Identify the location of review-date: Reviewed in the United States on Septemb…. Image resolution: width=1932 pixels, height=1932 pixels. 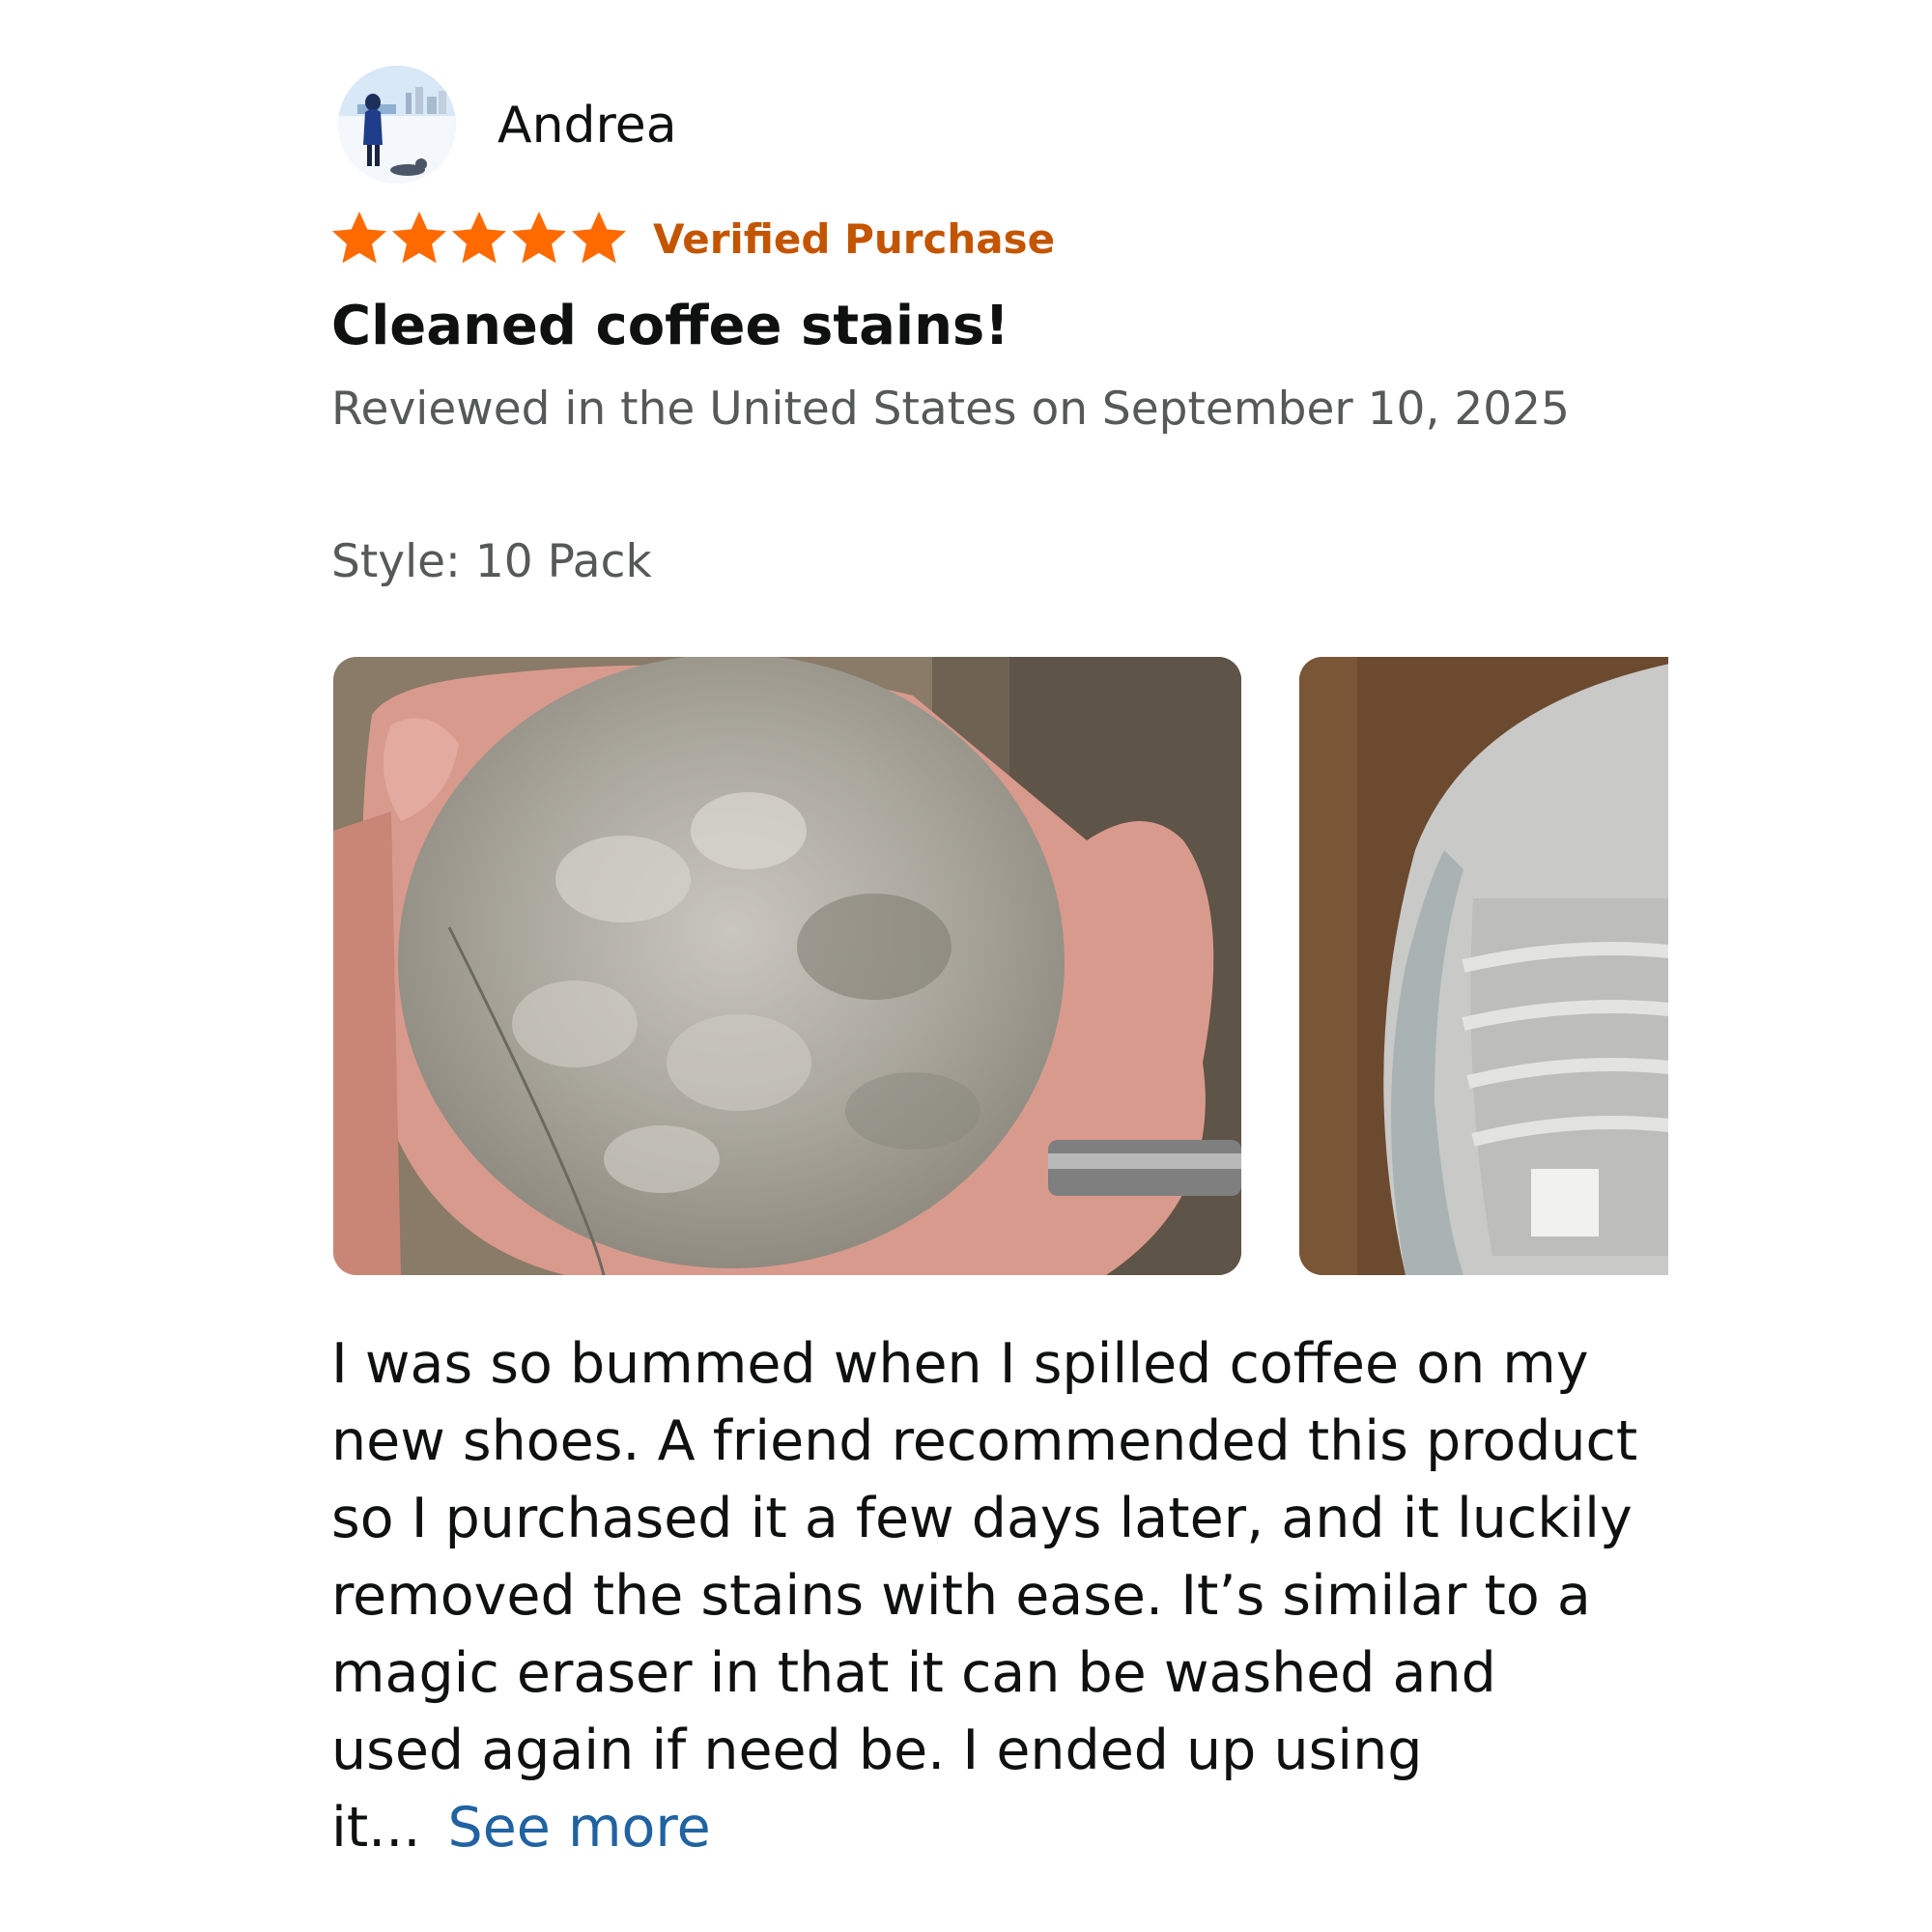
(950, 409).